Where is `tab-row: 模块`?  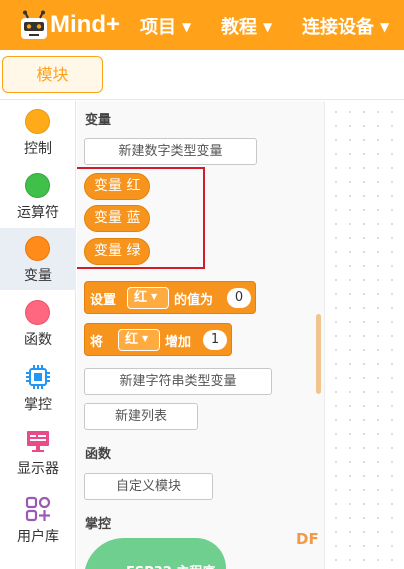 tab-row: 模块 is located at coordinates (202, 75).